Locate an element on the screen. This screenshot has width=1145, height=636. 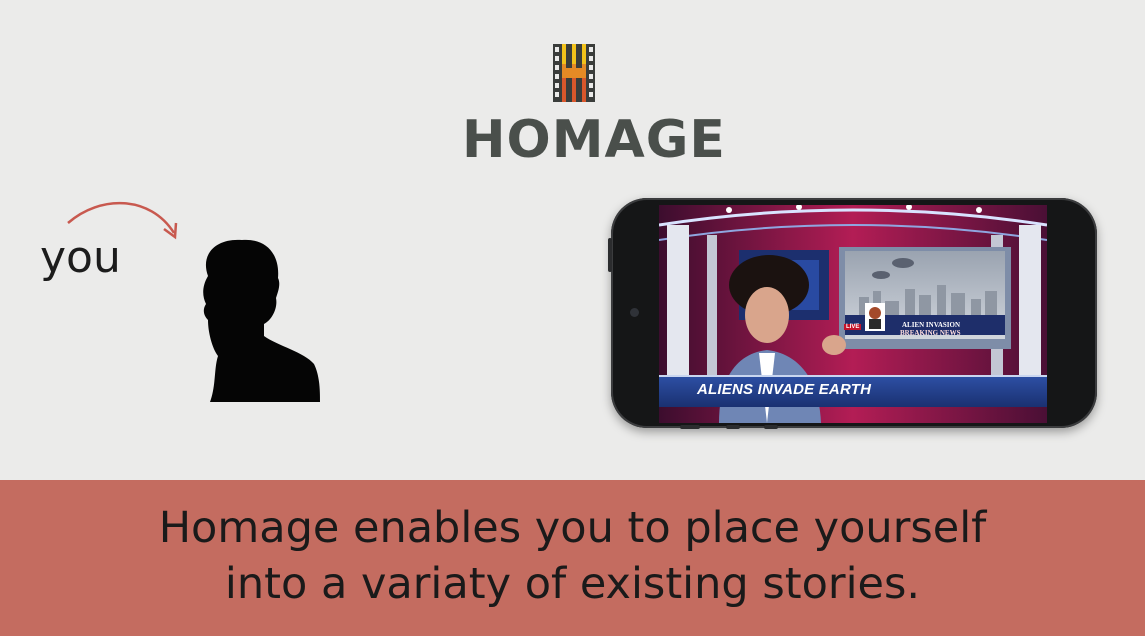
phone-volume-button is located at coordinates (610, 255).